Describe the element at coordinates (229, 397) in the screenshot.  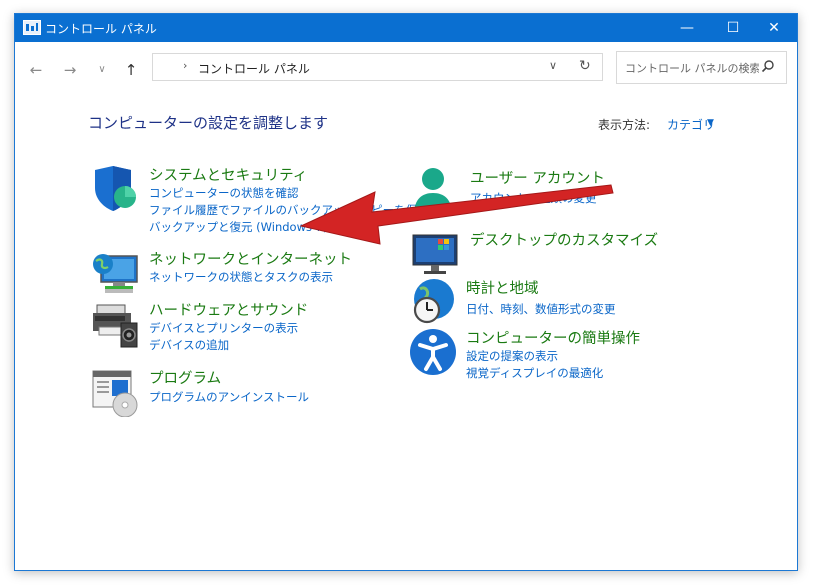
I see `link-uninstall-program: プログラムのアンインストール` at that location.